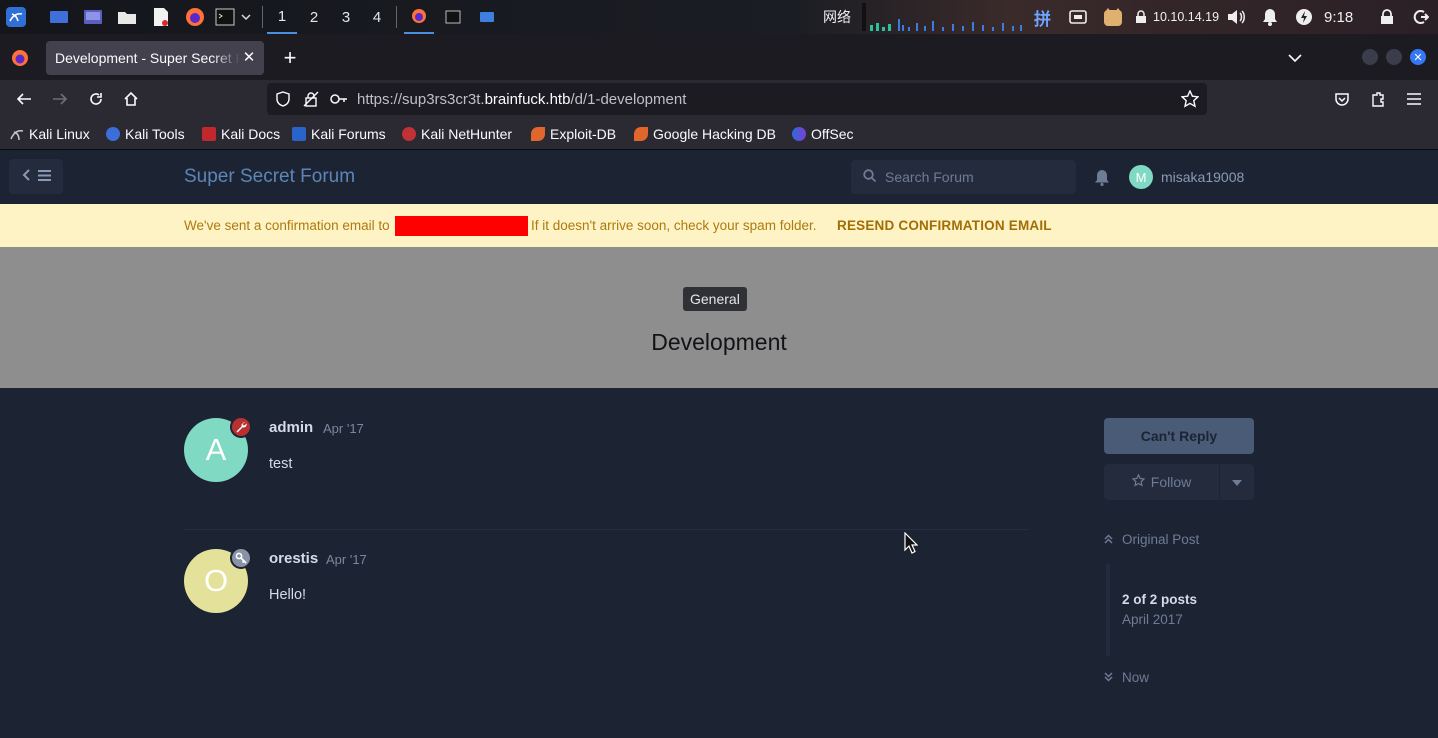  Describe the element at coordinates (131, 99) in the screenshot. I see `home-icon` at that location.